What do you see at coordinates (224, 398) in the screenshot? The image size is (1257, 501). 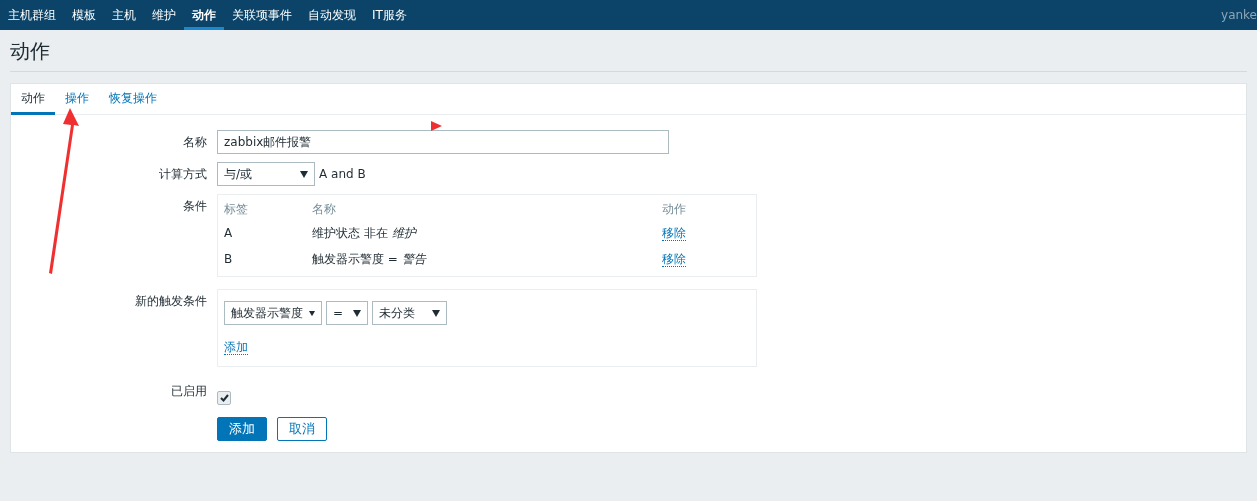 I see `enabled-checkbox` at bounding box center [224, 398].